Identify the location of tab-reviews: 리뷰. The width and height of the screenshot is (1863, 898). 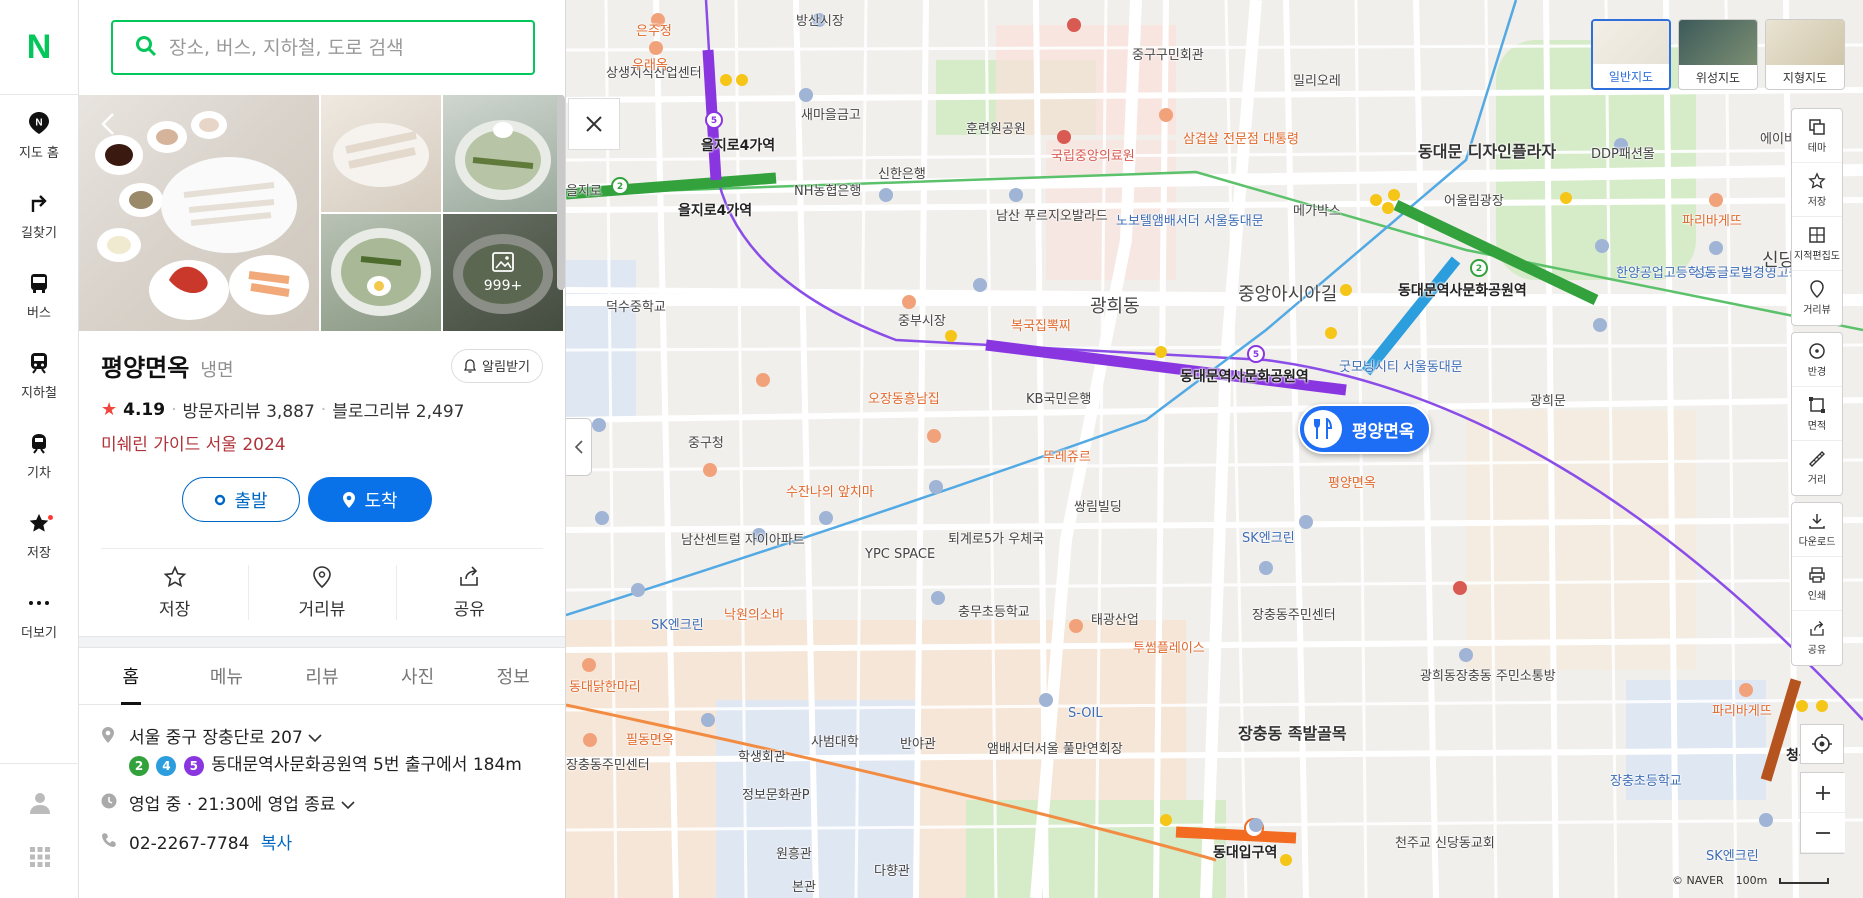
(322, 676).